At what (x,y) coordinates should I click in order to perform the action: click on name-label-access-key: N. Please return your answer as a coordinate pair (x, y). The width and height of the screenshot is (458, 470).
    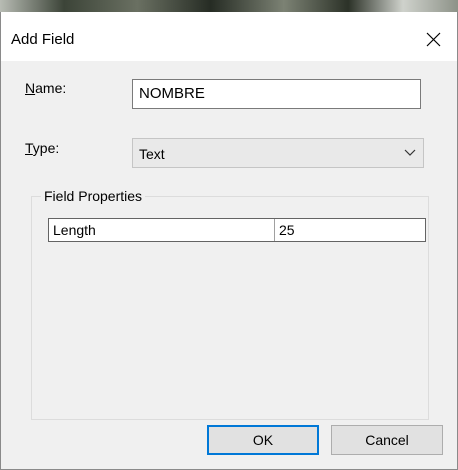
    Looking at the image, I should click on (30, 88).